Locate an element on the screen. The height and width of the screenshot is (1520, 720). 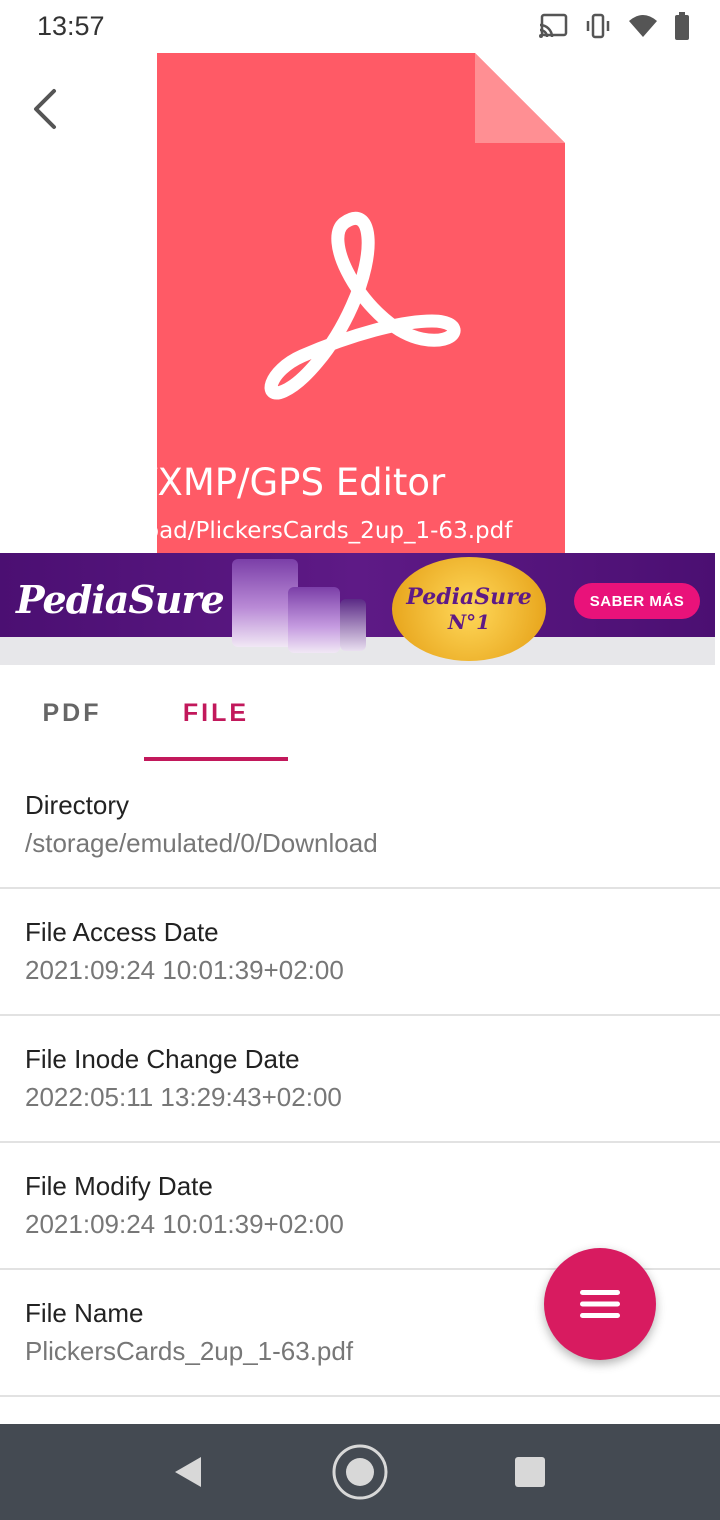
item-label: File Modify Date is located at coordinates (119, 1186).